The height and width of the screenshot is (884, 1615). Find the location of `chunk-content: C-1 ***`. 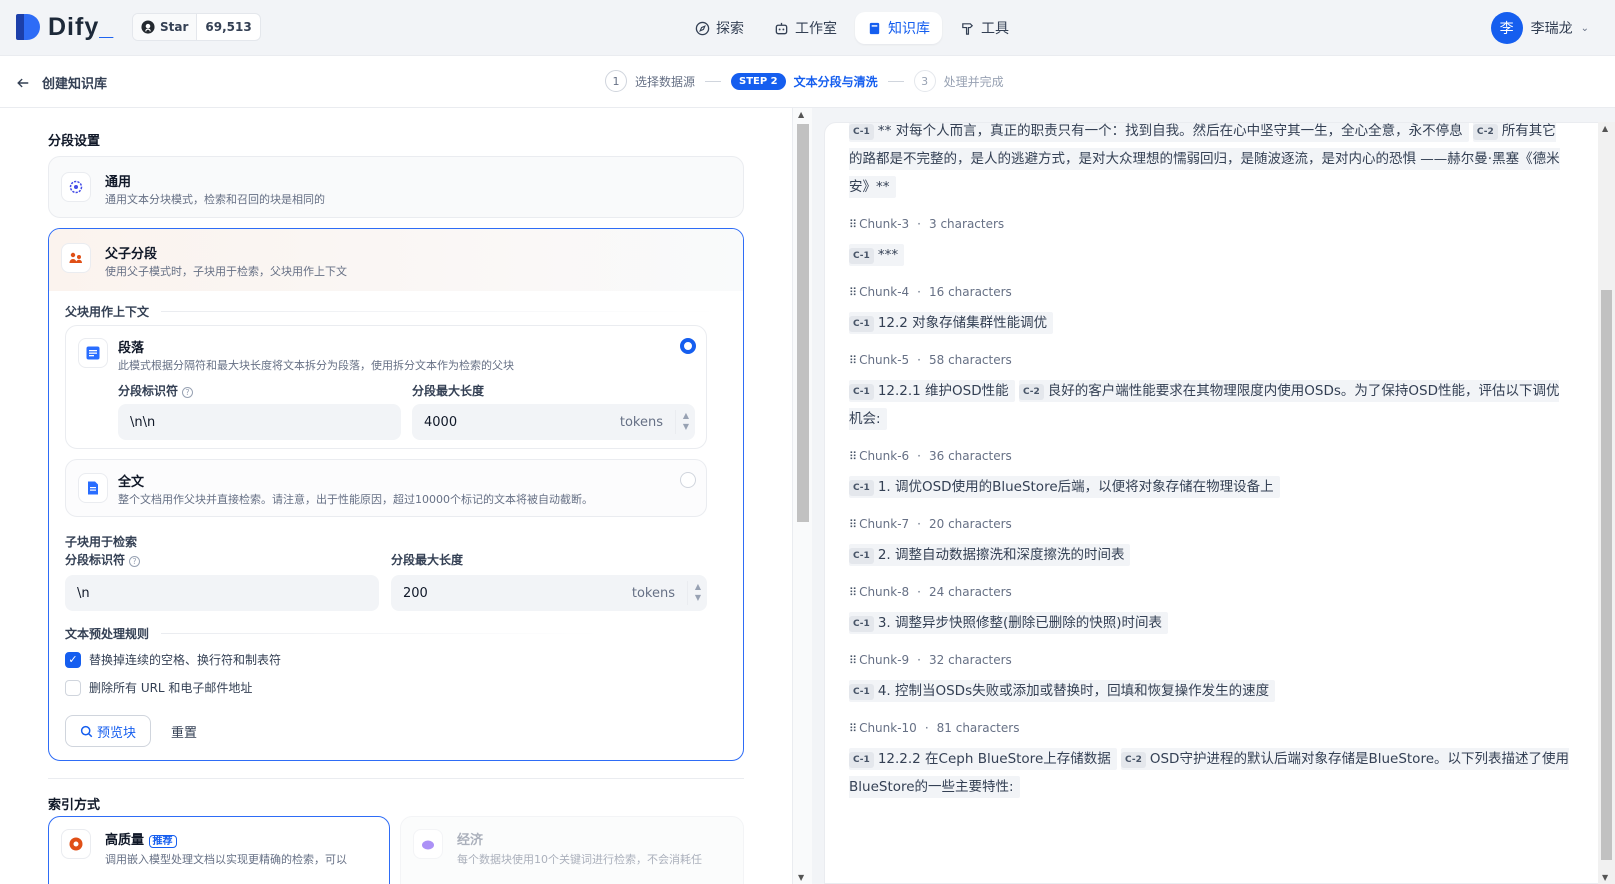

chunk-content: C-1 *** is located at coordinates (1209, 255).